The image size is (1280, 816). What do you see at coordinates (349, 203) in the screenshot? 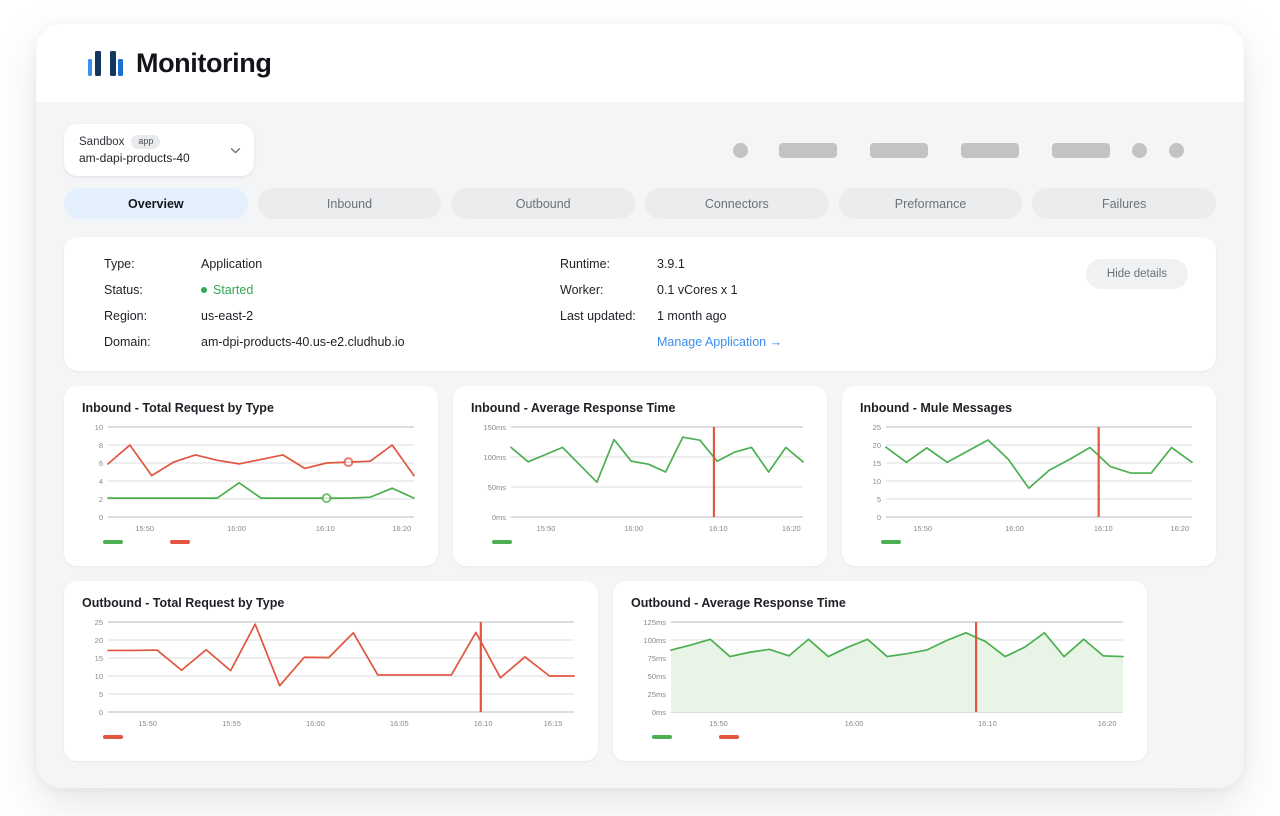
I see `tab-inbound: Inbound` at bounding box center [349, 203].